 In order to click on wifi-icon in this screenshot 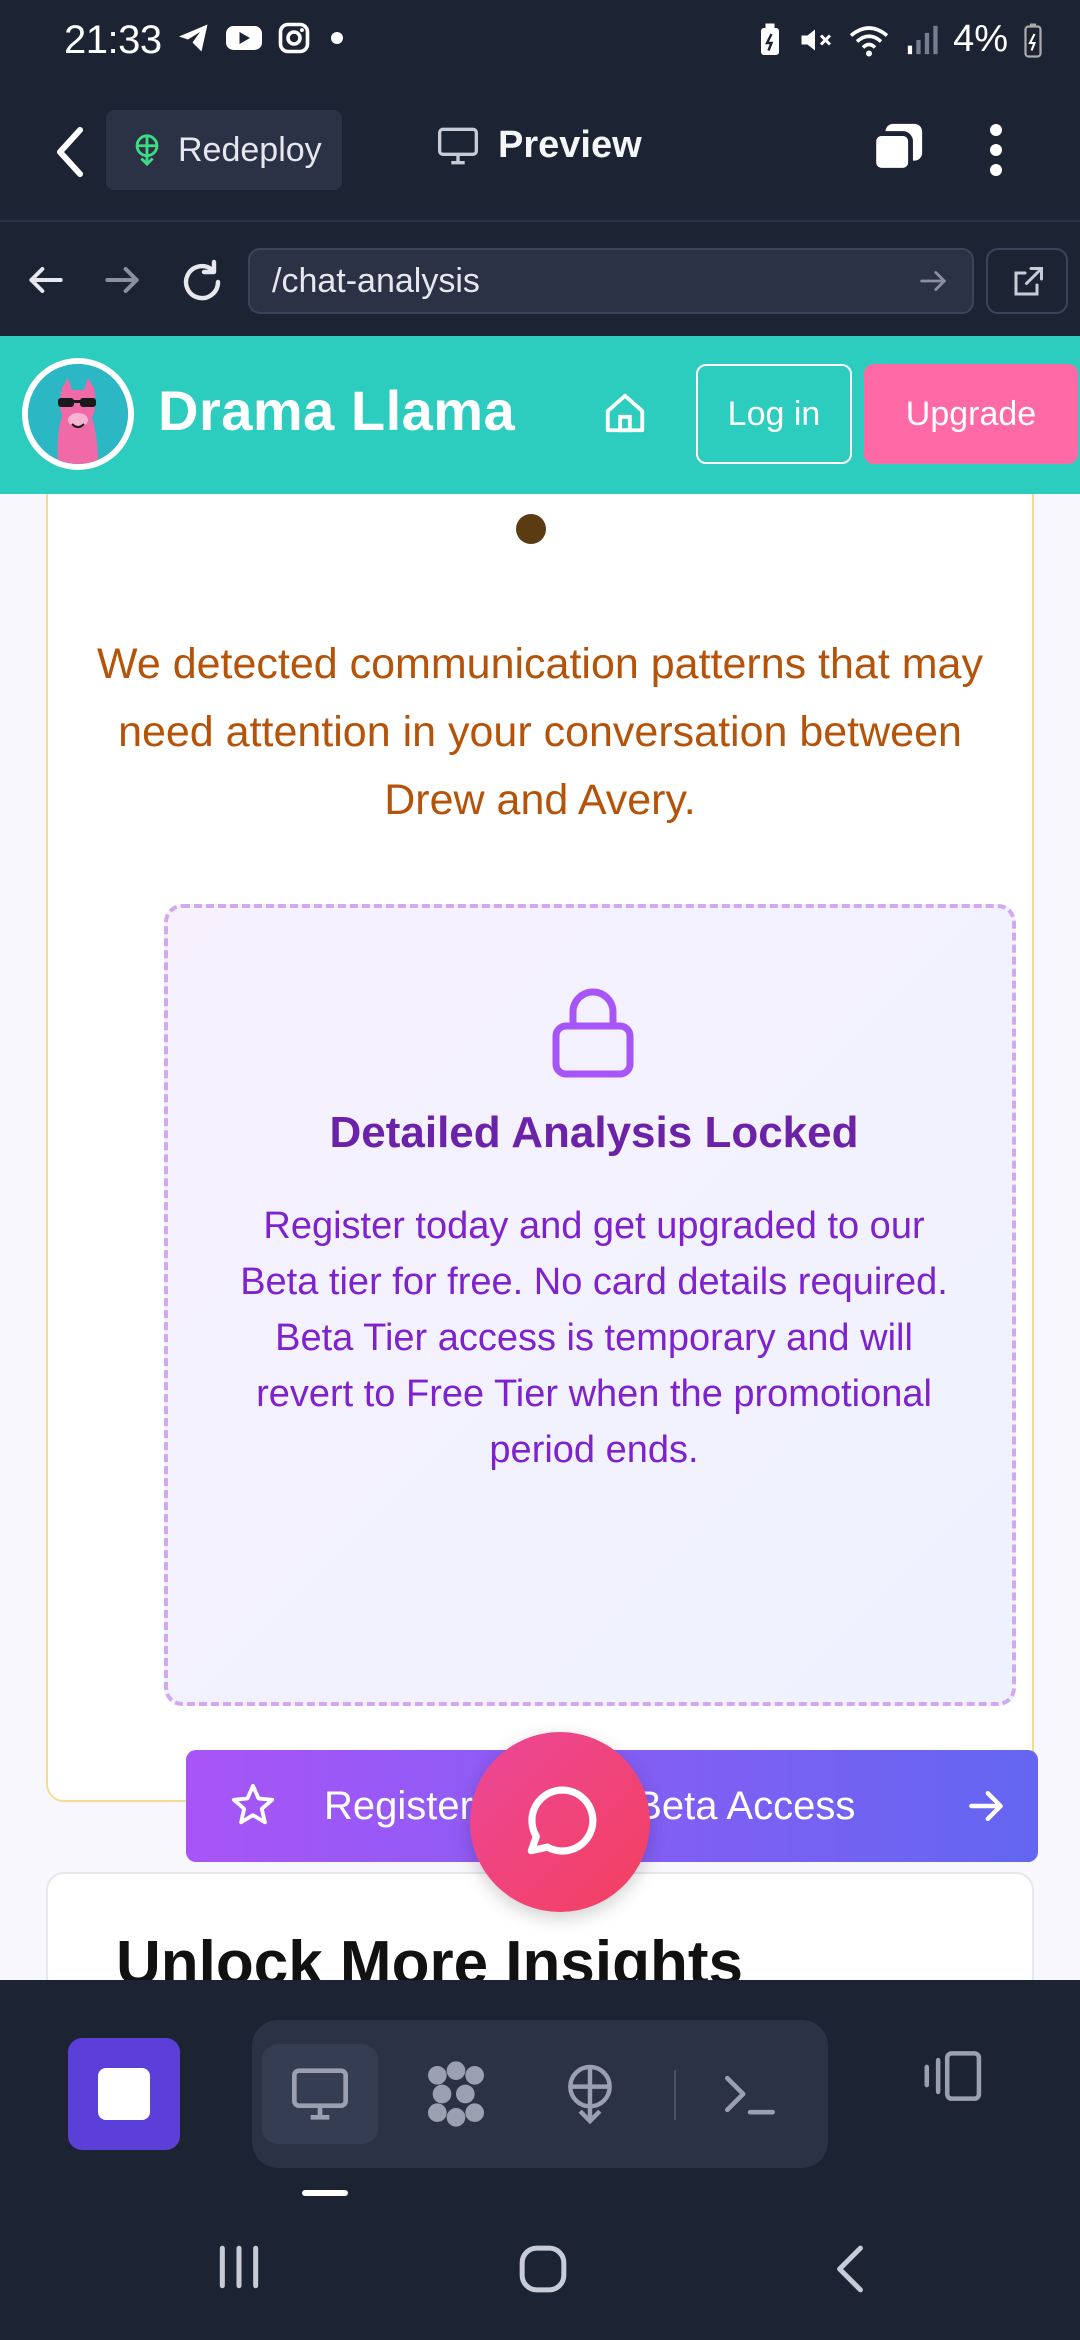, I will do `click(869, 40)`.